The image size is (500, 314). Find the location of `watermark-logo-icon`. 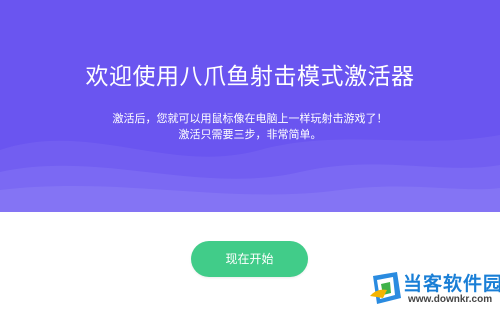

watermark-logo-icon is located at coordinates (385, 288).